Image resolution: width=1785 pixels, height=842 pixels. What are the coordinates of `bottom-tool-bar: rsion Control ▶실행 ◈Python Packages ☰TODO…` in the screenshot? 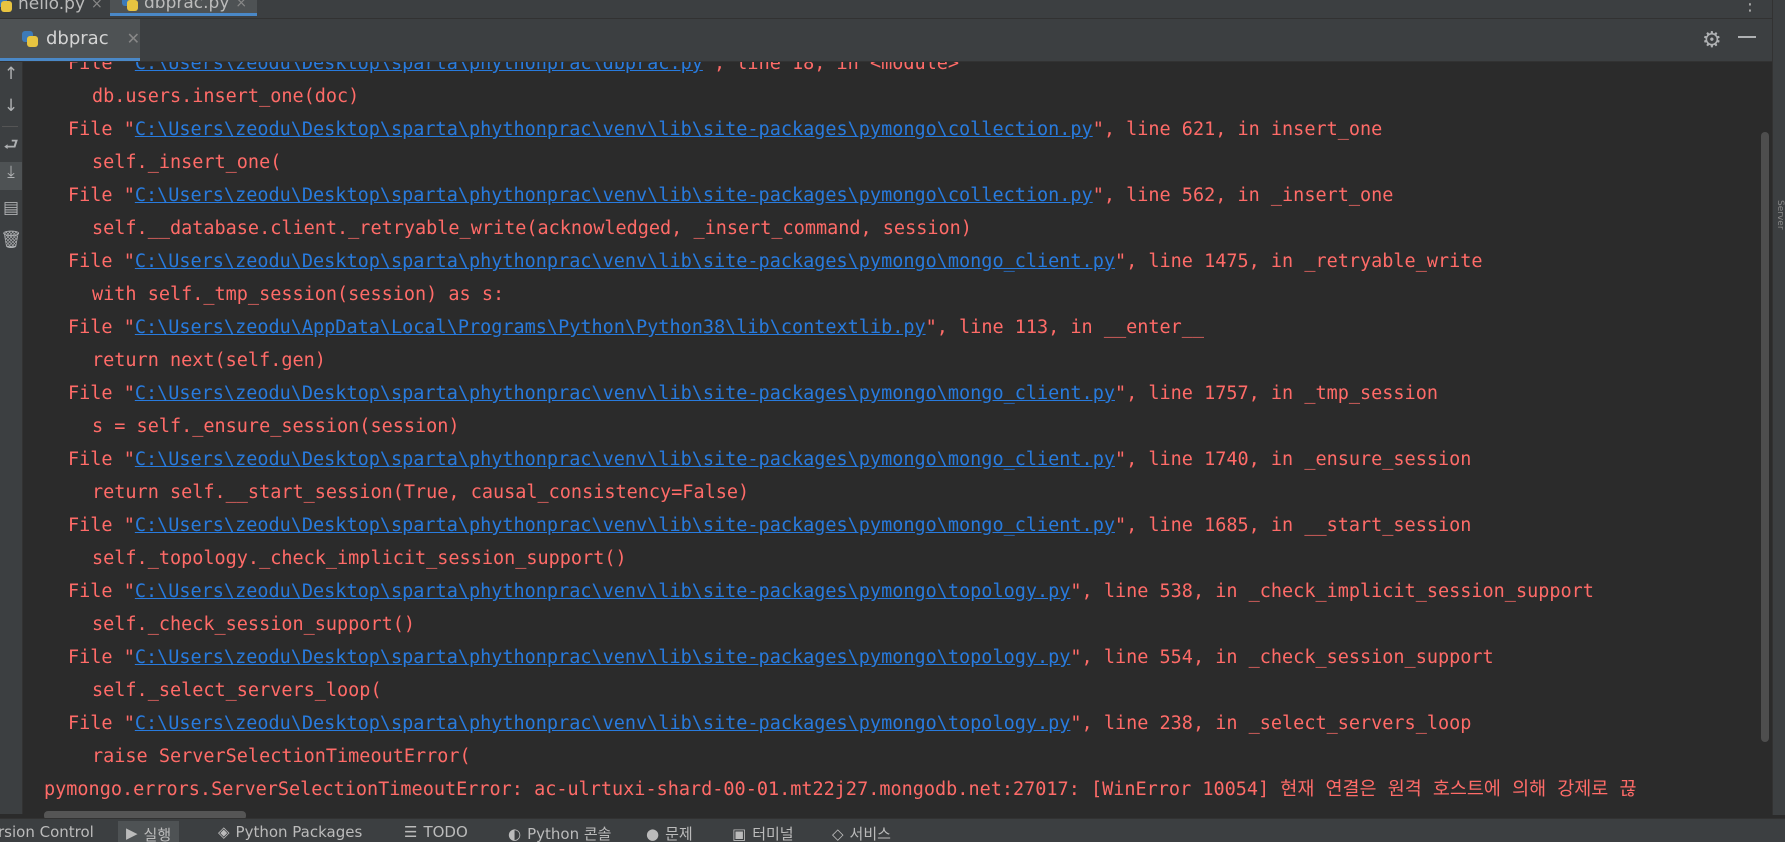 It's located at (892, 830).